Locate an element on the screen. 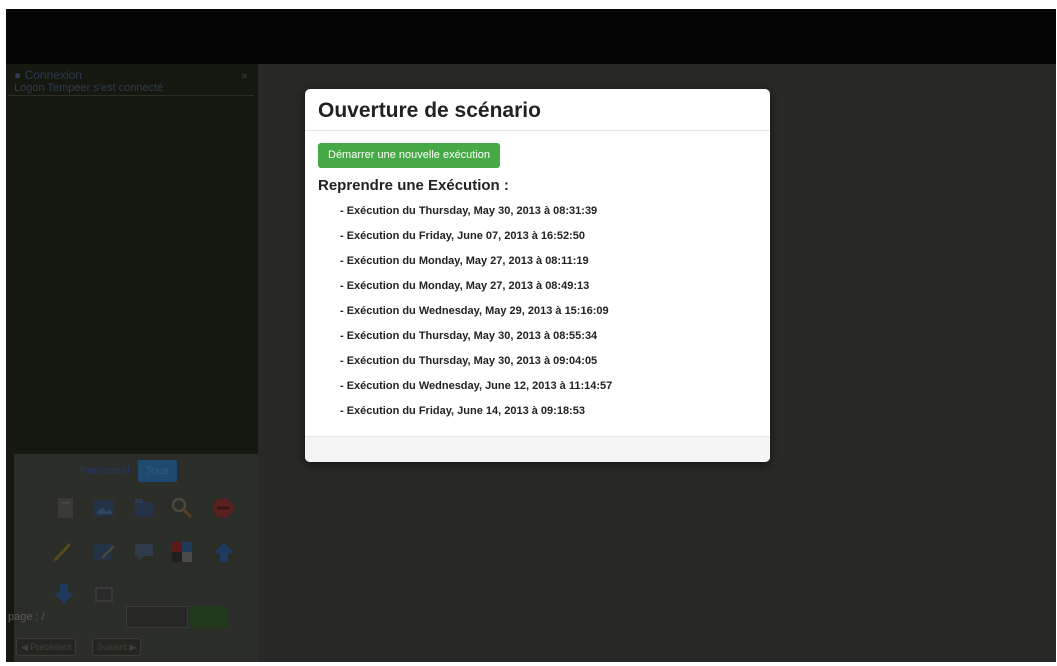 Image resolution: width=1057 pixels, height=666 pixels. go-page-button is located at coordinates (208, 617).